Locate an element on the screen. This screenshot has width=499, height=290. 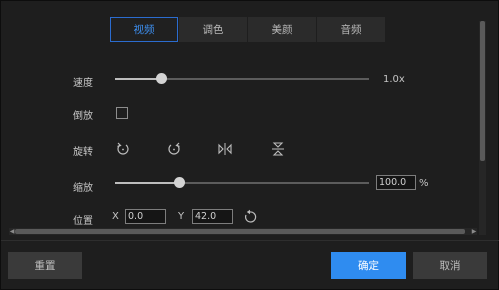
scale-slider-thumb is located at coordinates (179, 182).